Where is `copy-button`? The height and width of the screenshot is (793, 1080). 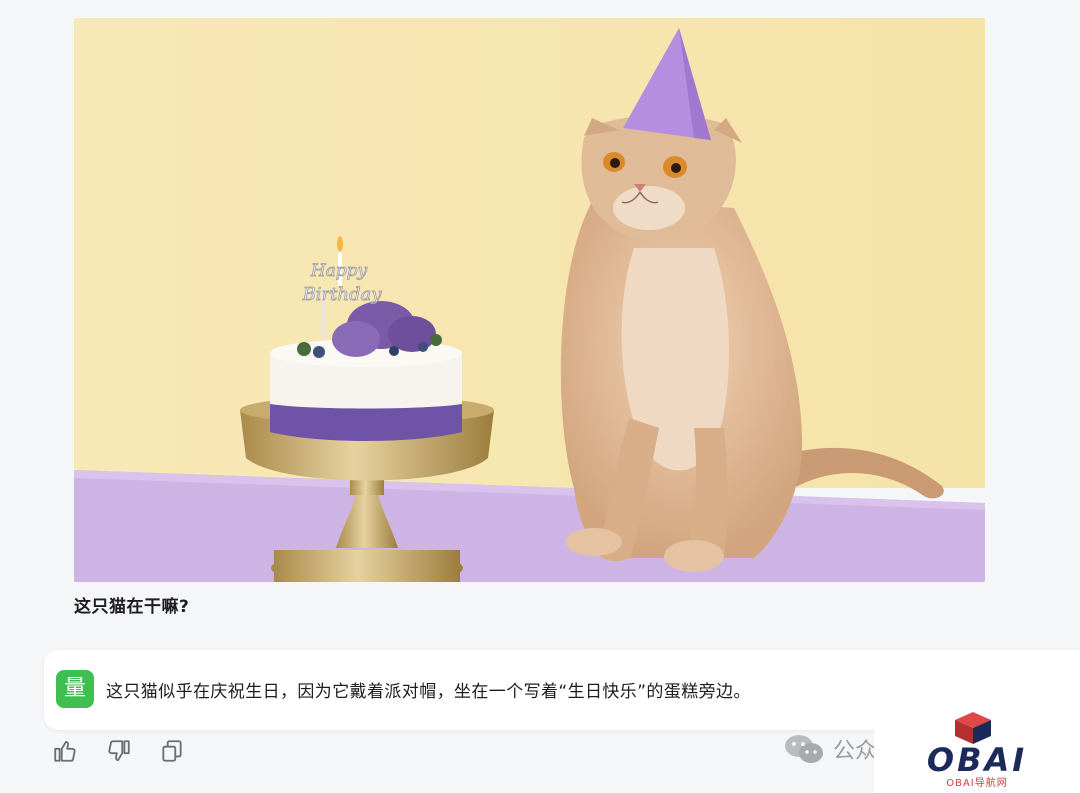
copy-button is located at coordinates (173, 752).